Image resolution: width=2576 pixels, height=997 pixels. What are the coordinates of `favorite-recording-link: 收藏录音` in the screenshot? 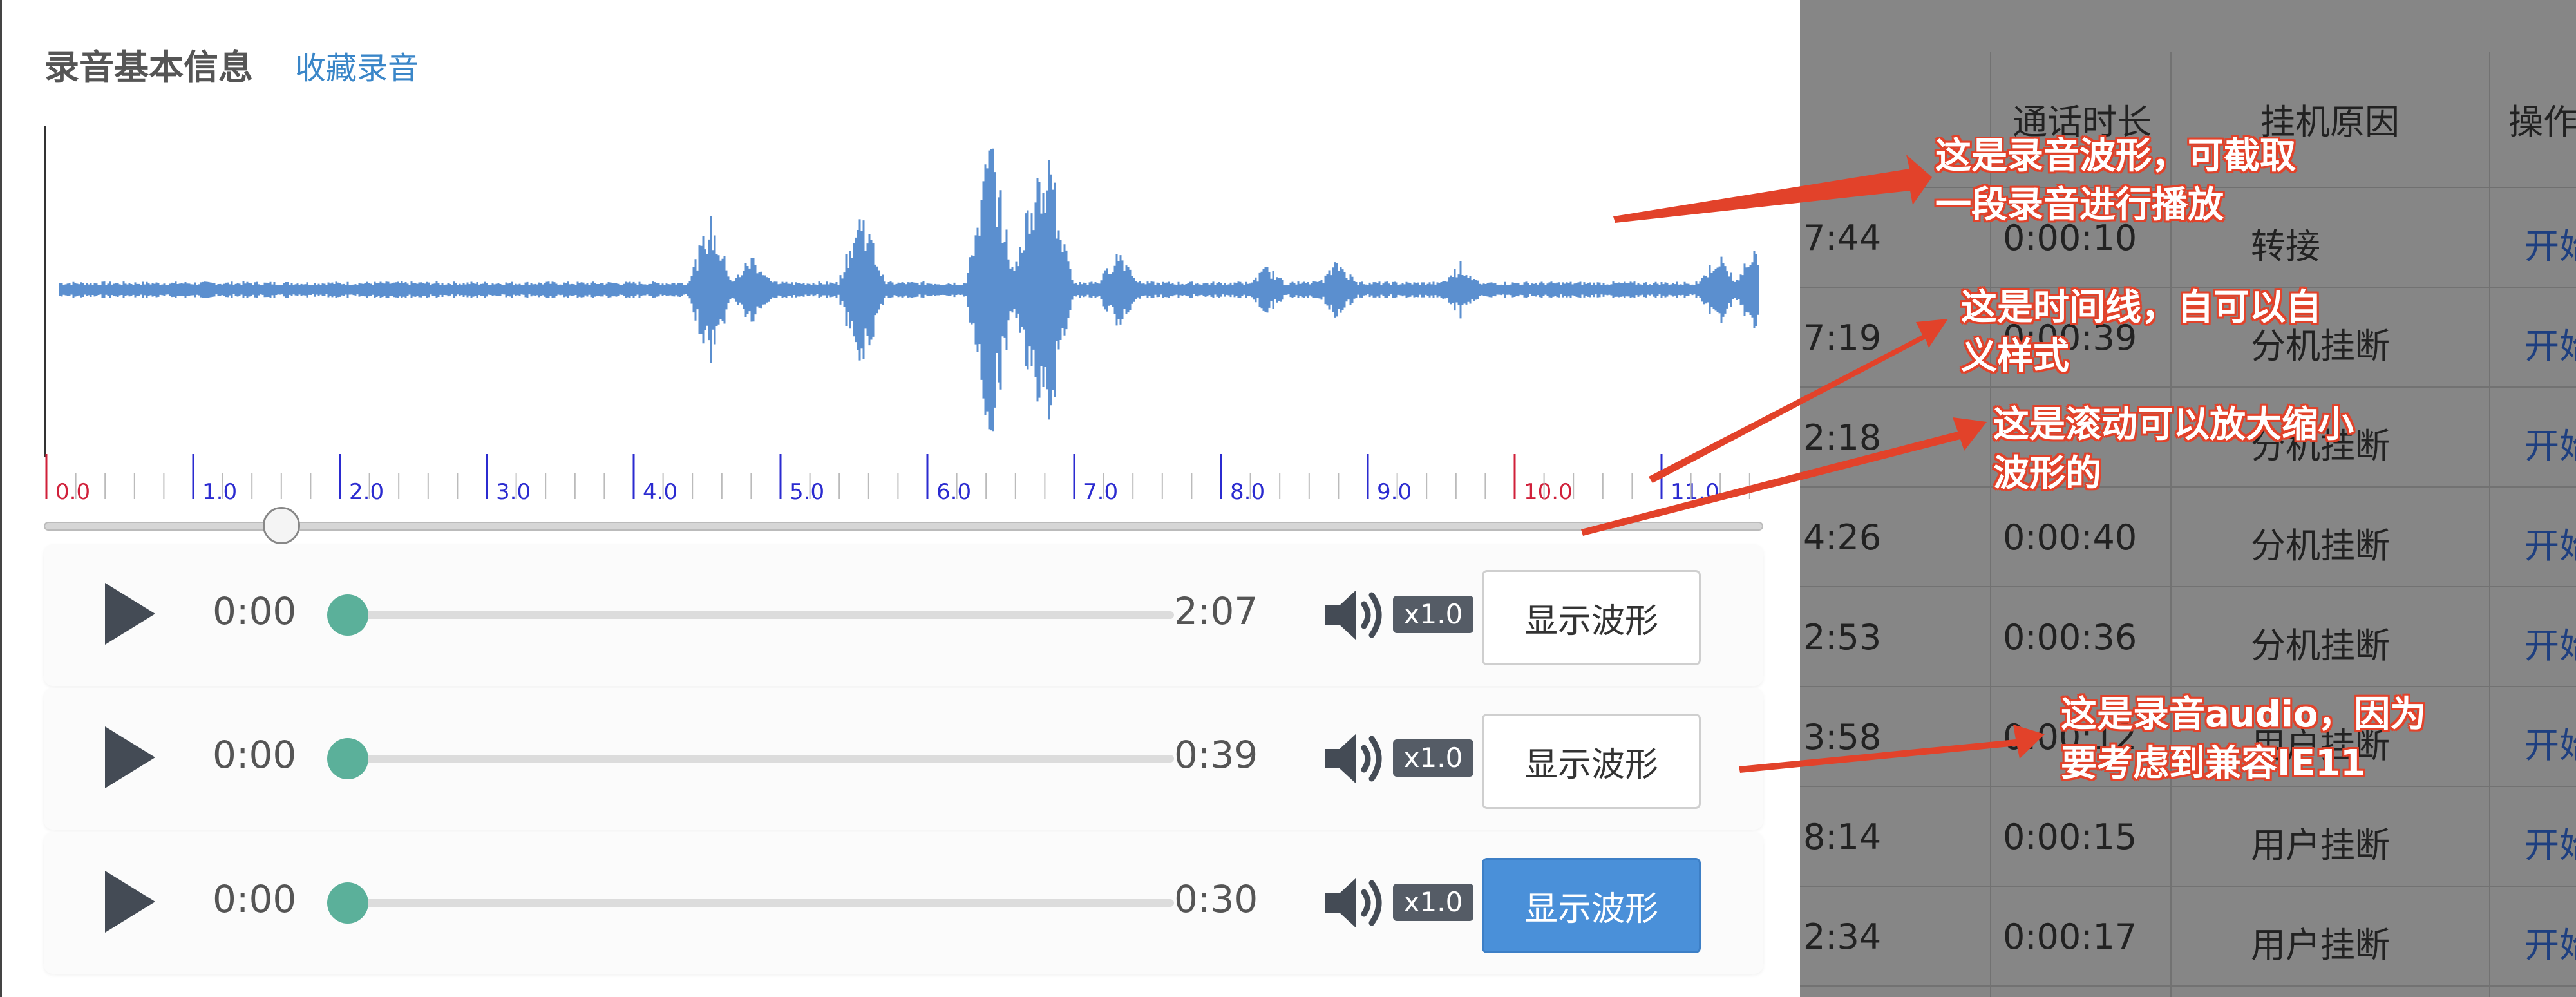 It's located at (357, 65).